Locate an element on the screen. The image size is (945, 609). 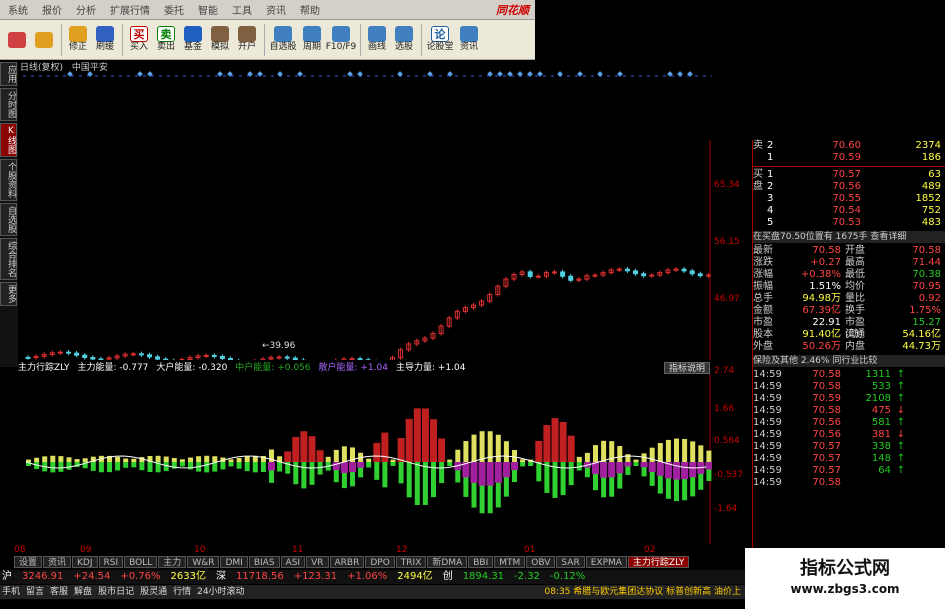
indicator-tab: BOLL is located at coordinates (141, 562).